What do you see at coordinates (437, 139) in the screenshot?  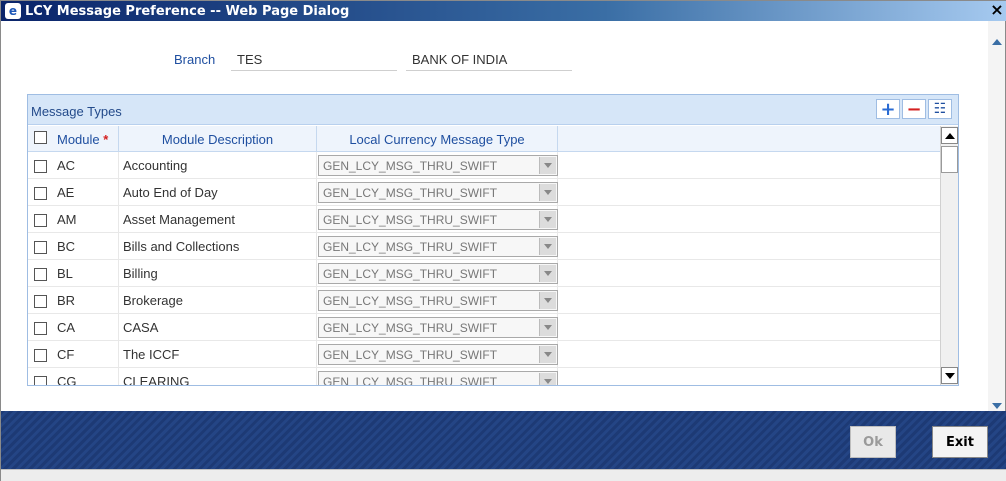 I see `column-header-lcy: Local Currency Message Type` at bounding box center [437, 139].